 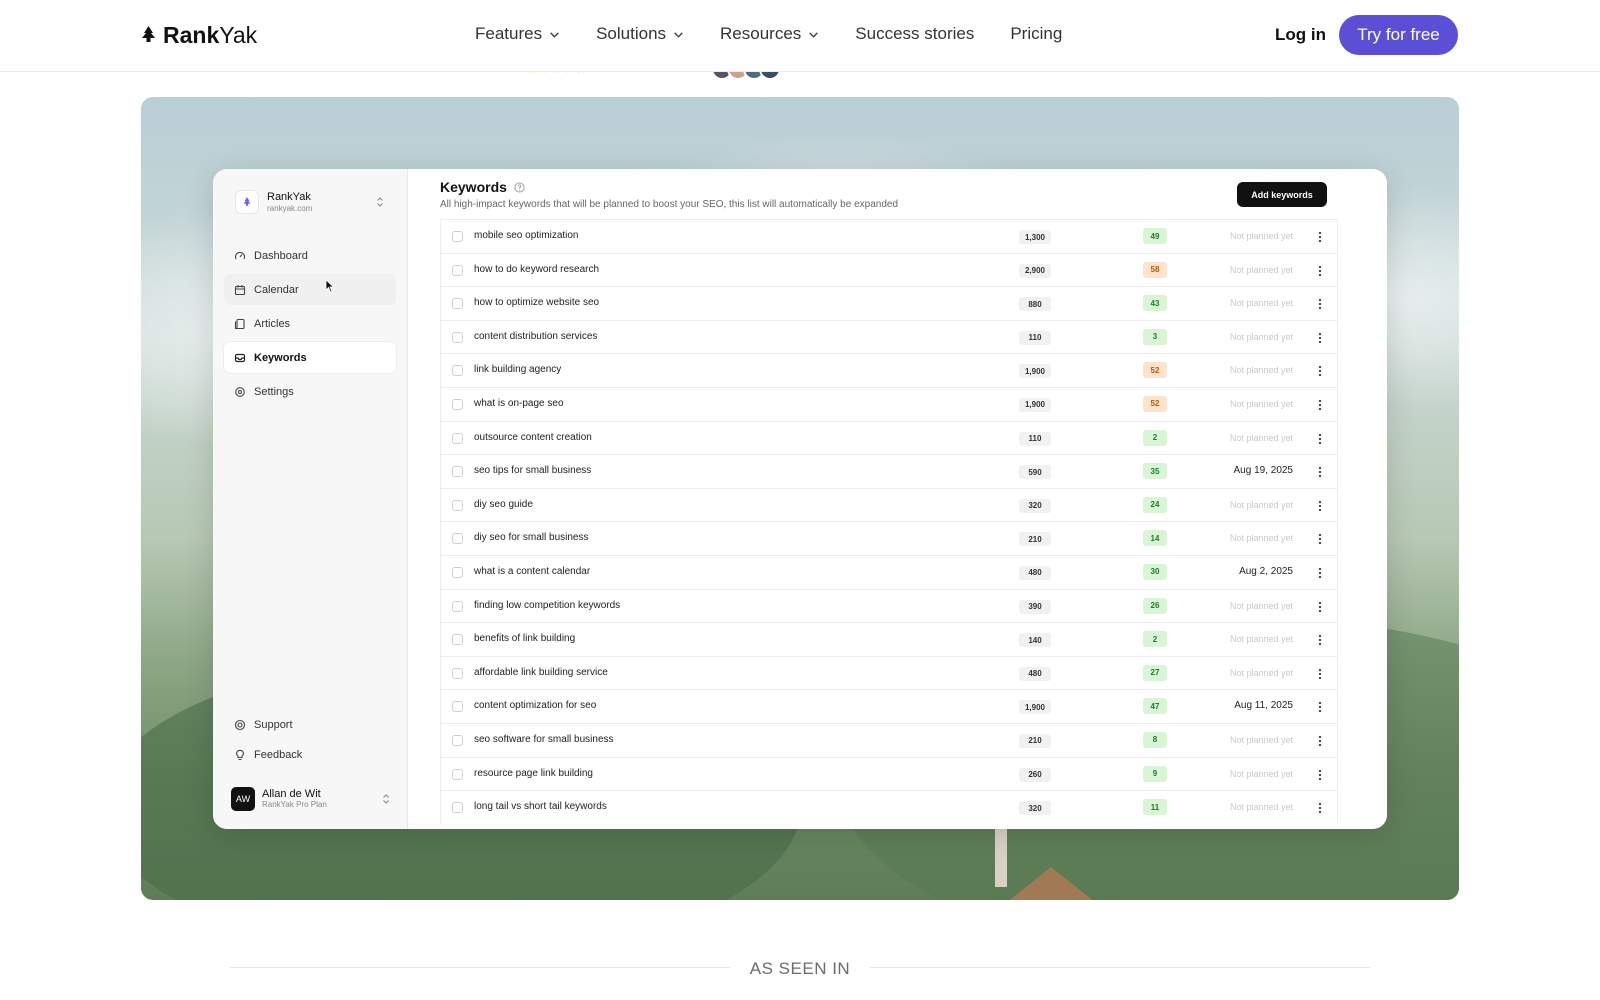 What do you see at coordinates (482, 187) in the screenshot?
I see `page-title: Keywords` at bounding box center [482, 187].